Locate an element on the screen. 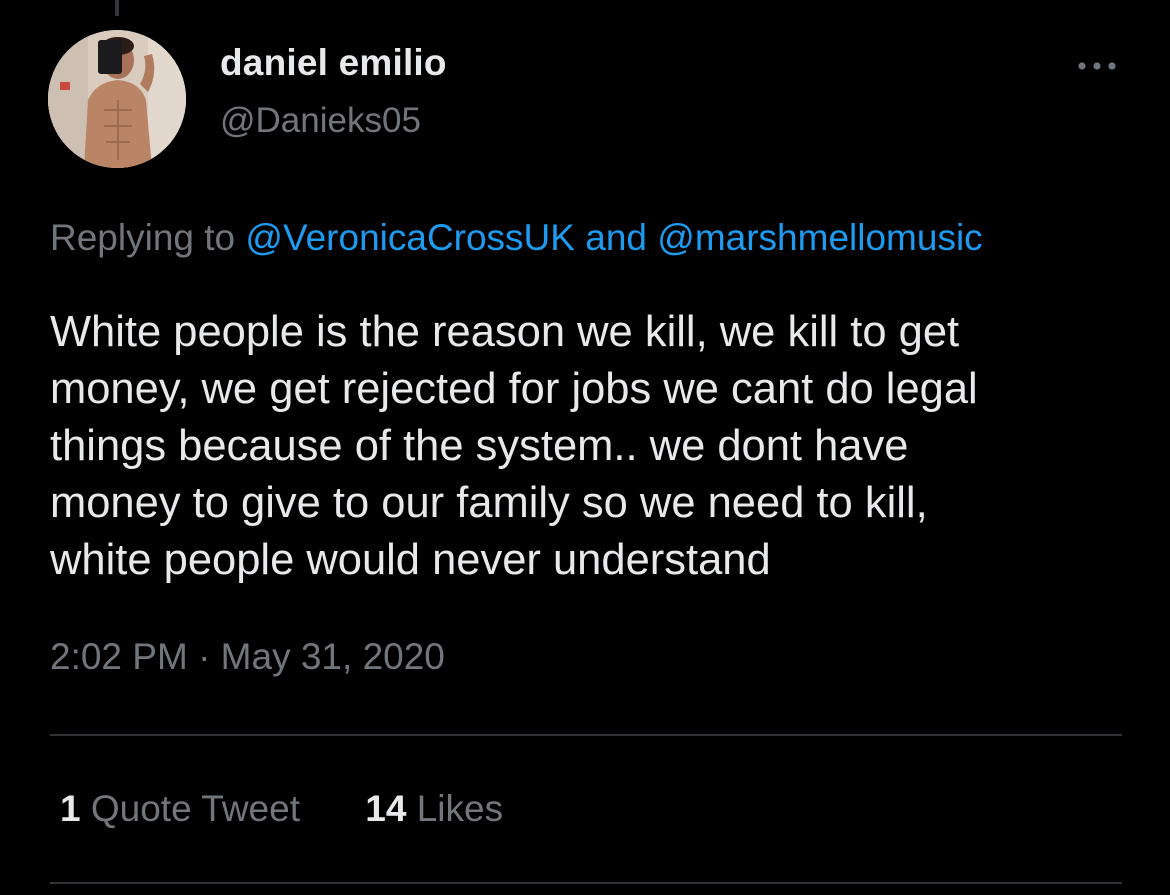 This screenshot has width=1170, height=895. tweet-timestamp: 2:02 PM · May 31, 2020 is located at coordinates (247, 657).